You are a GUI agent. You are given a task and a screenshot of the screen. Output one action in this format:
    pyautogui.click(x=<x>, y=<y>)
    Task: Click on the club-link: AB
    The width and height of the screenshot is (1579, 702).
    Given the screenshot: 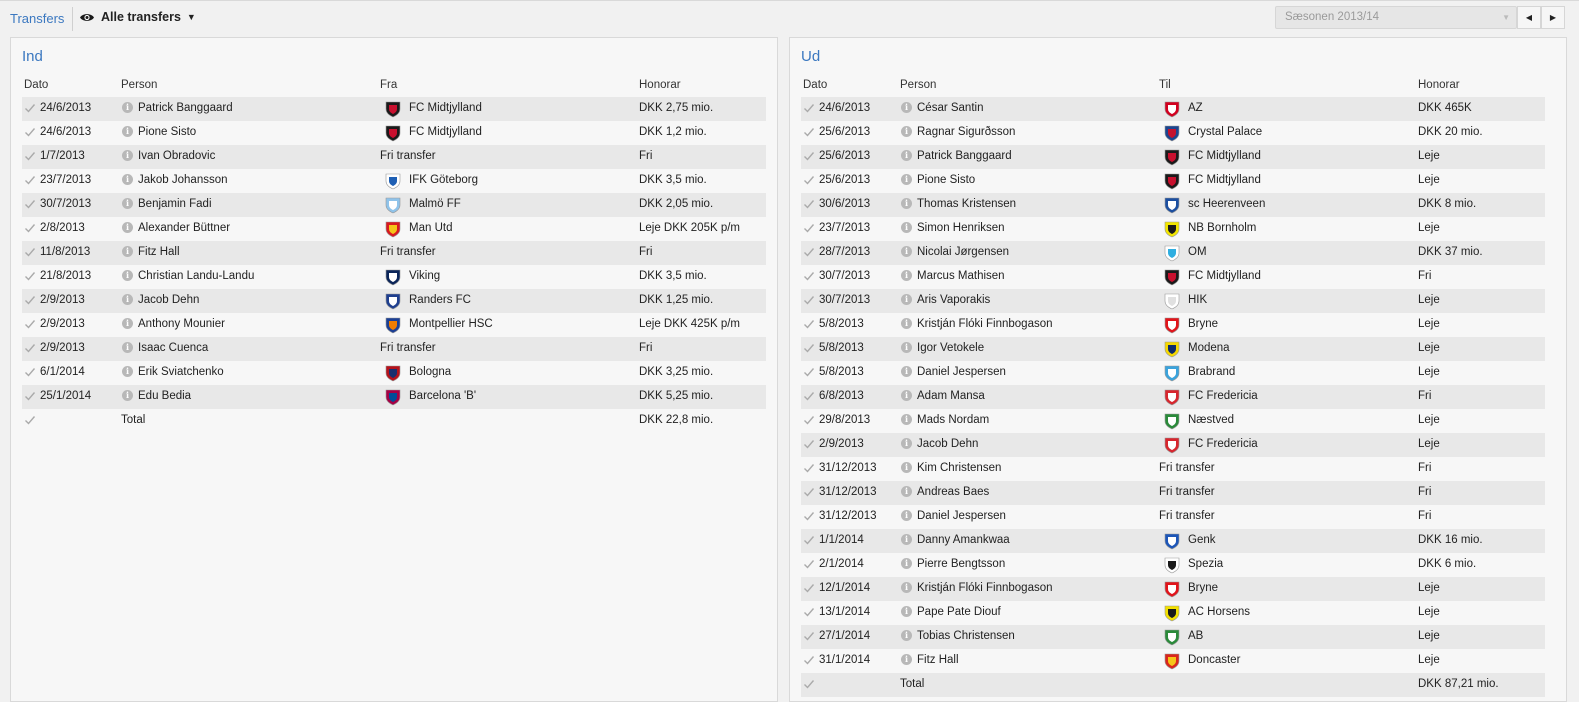 What is the action you would take?
    pyautogui.click(x=1195, y=636)
    